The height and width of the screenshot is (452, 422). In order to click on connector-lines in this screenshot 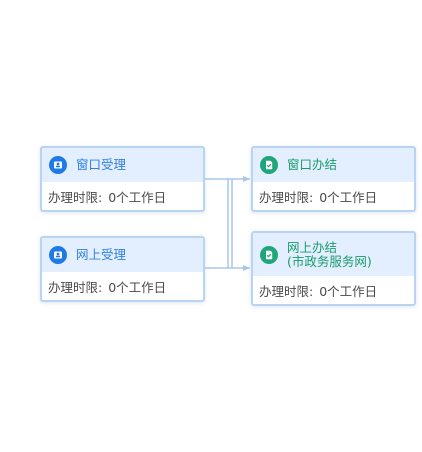, I will do `click(227, 223)`.